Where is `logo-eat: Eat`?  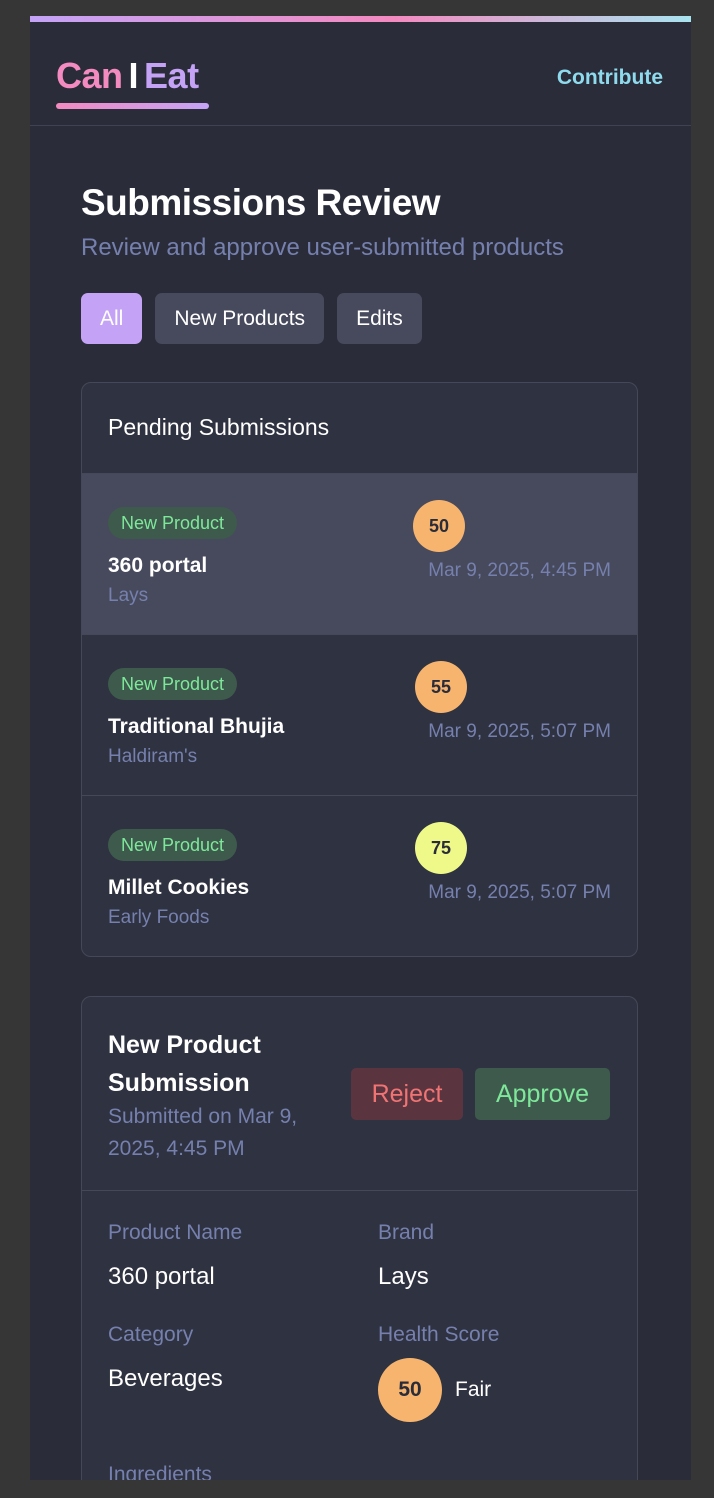 logo-eat: Eat is located at coordinates (171, 75).